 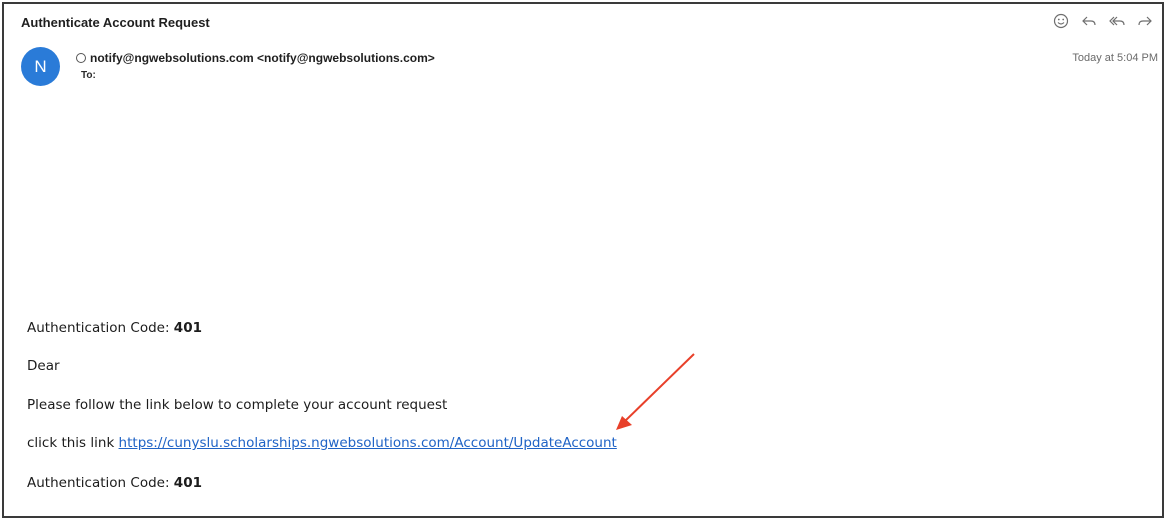 I want to click on unread-dot-icon, so click(x=81, y=58).